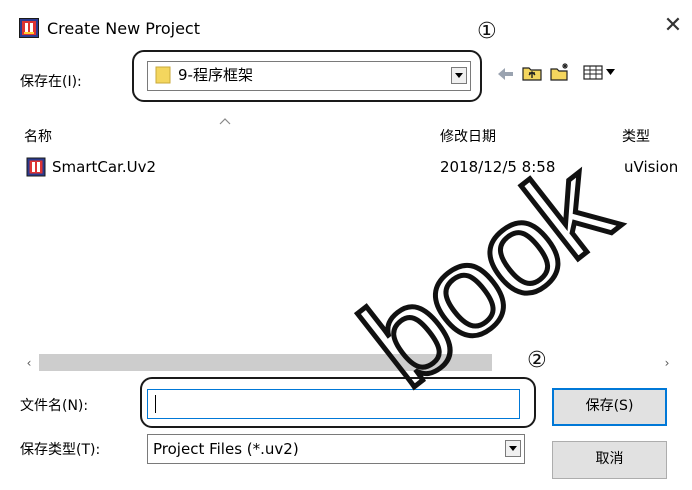 This screenshot has width=692, height=490. I want to click on save-as-type-label: 保存类型(T):, so click(60, 450).